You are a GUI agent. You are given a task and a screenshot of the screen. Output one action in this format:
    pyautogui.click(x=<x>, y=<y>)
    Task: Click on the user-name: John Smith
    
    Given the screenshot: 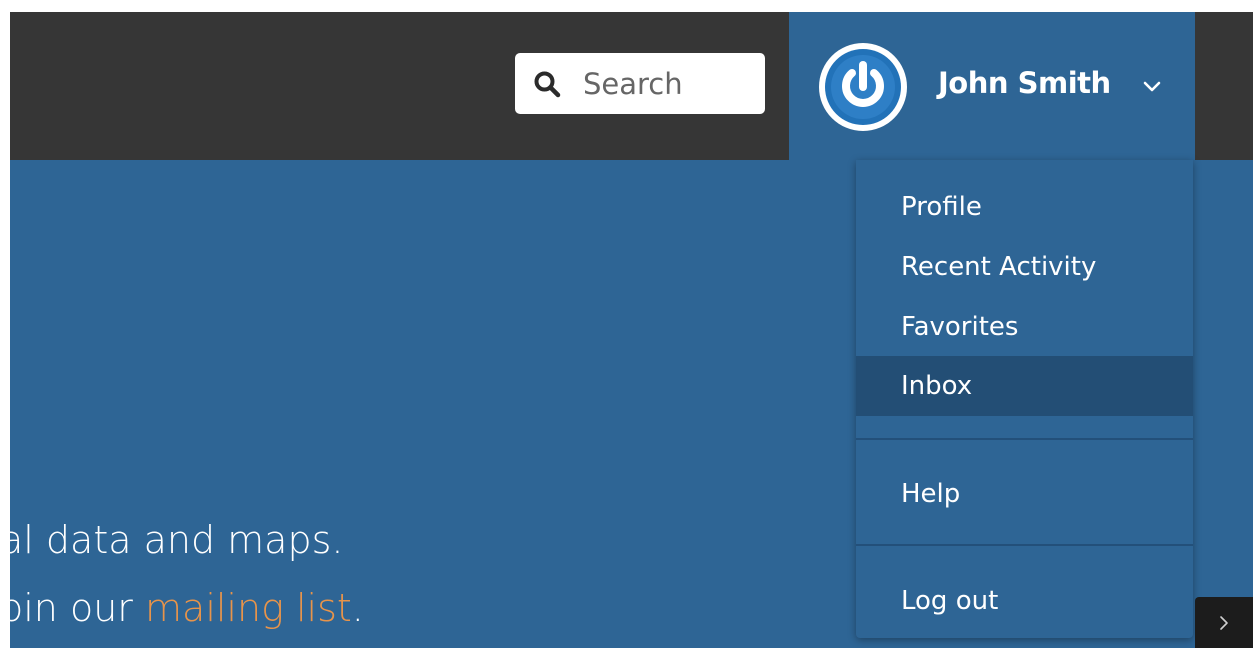 What is the action you would take?
    pyautogui.click(x=1024, y=83)
    